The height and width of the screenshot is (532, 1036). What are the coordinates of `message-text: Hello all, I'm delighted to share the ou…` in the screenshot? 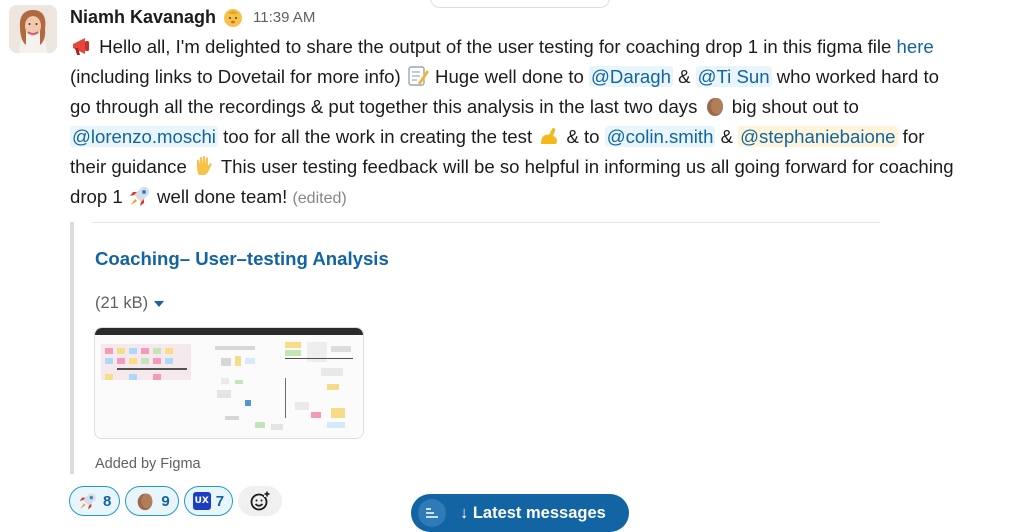 It's located at (498, 46).